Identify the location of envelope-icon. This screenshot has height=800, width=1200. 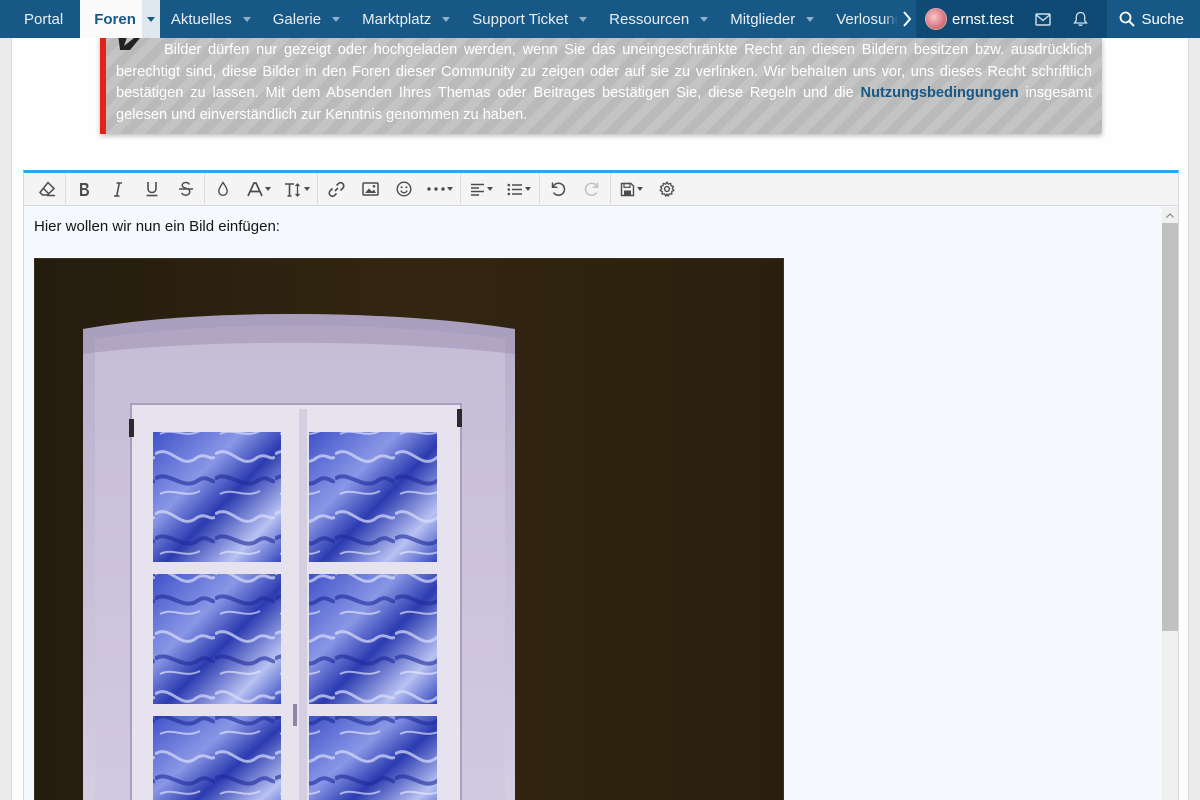
(1043, 19).